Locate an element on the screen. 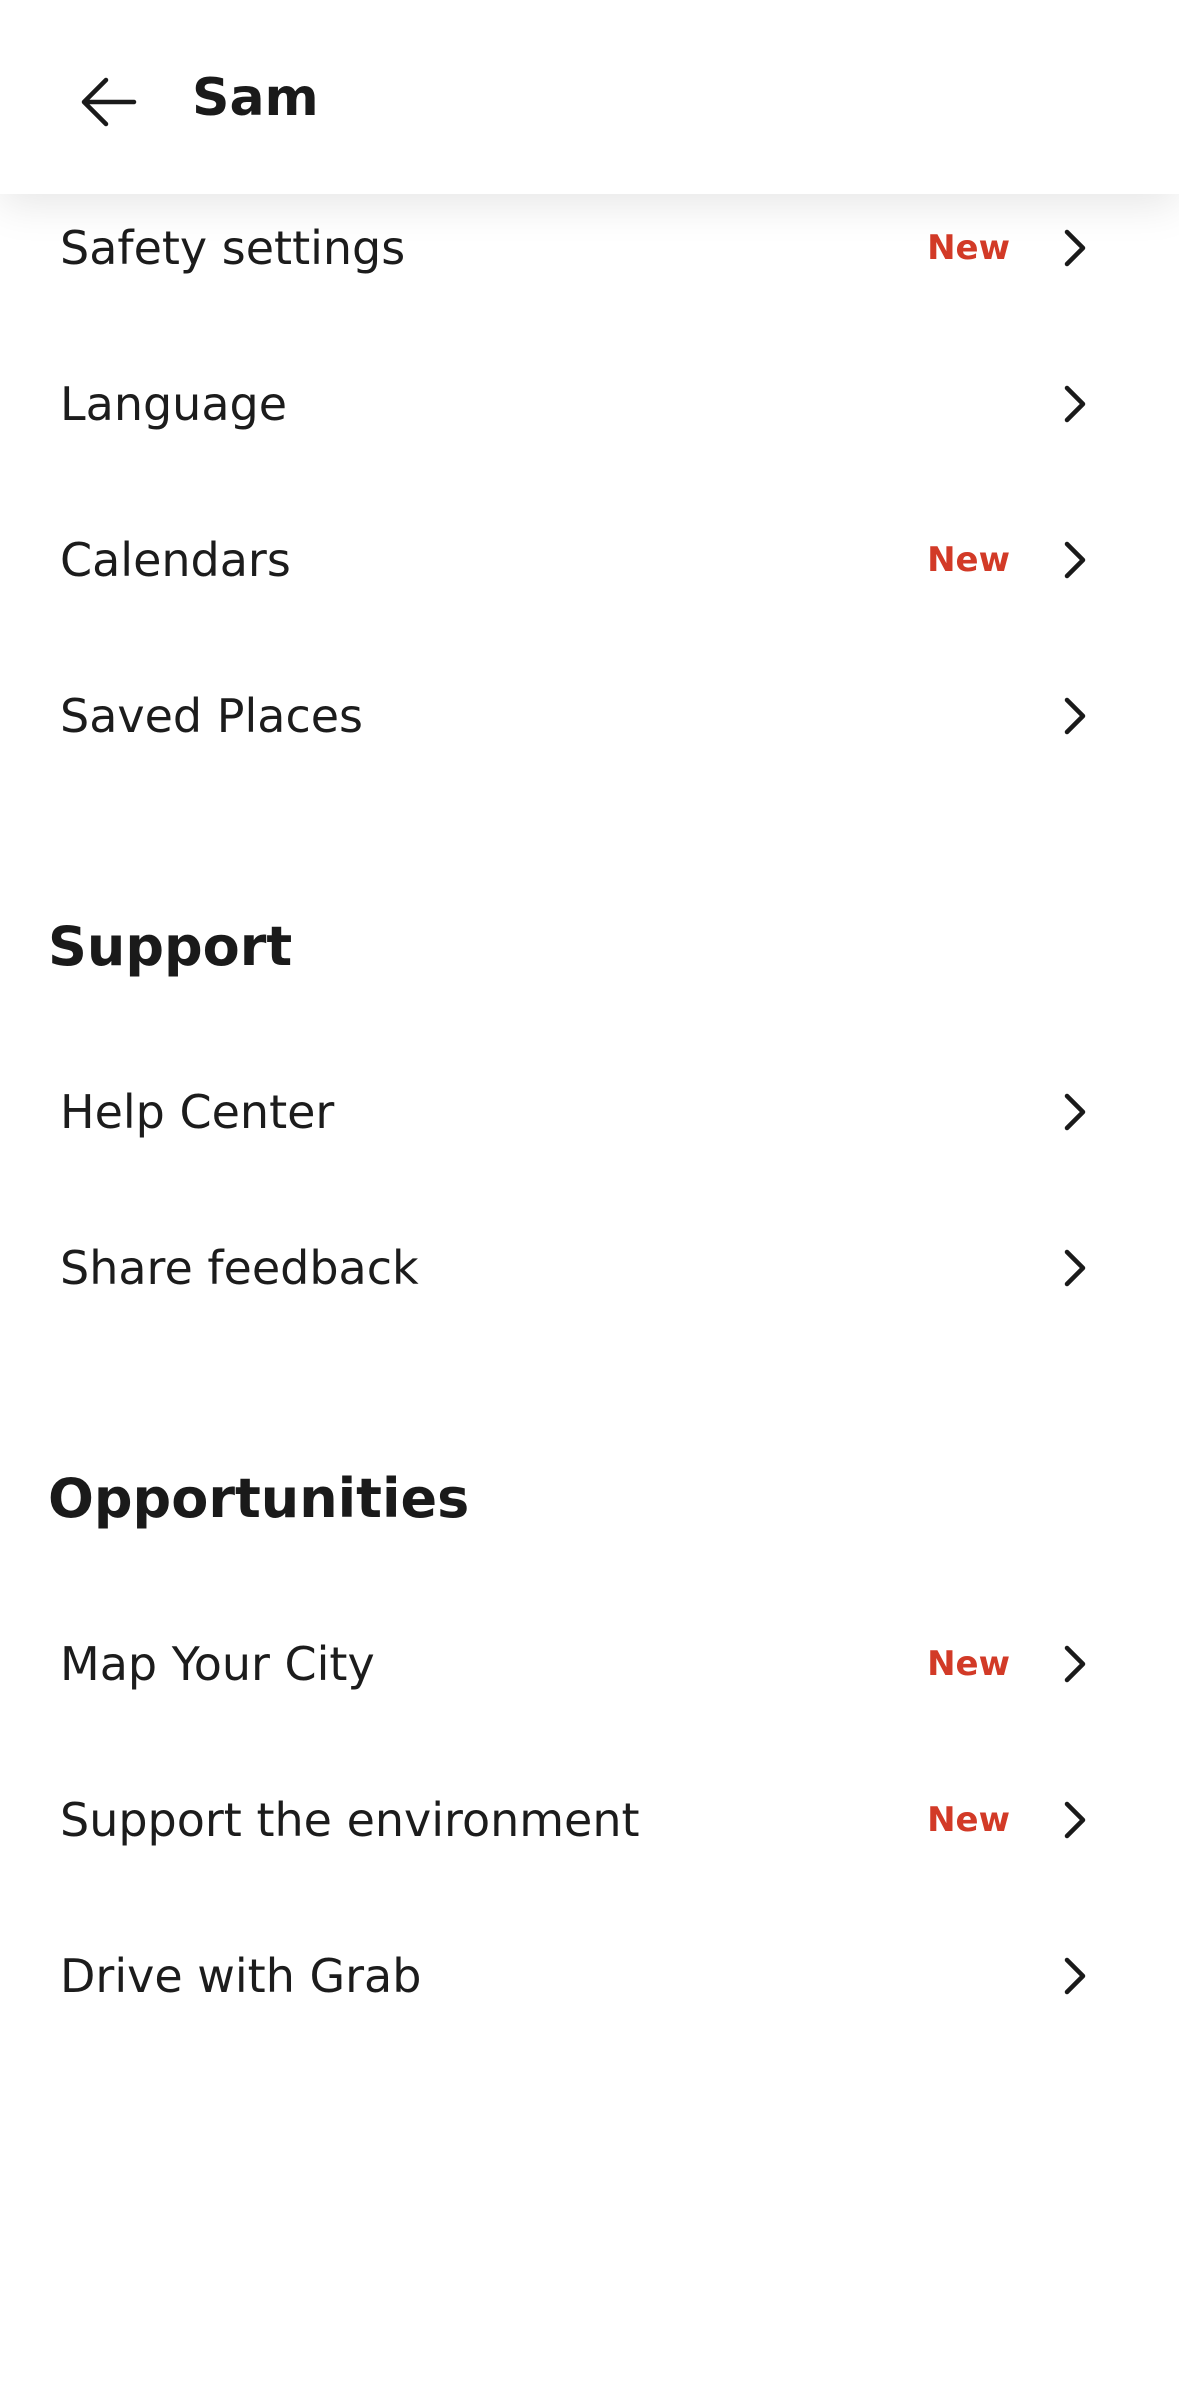 Image resolution: width=1179 pixels, height=2396 pixels. back-button is located at coordinates (108, 102).